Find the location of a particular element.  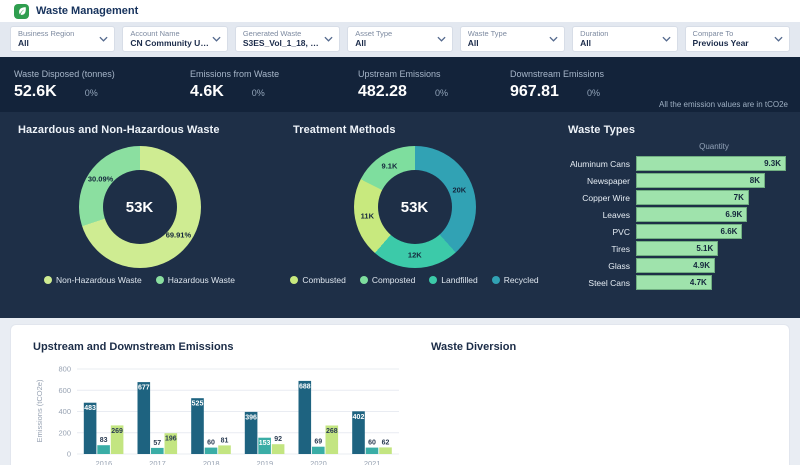

treatment-methods-donut-wrap: 20K 12K 11K 9.1K 53K is located at coordinates (414, 207).